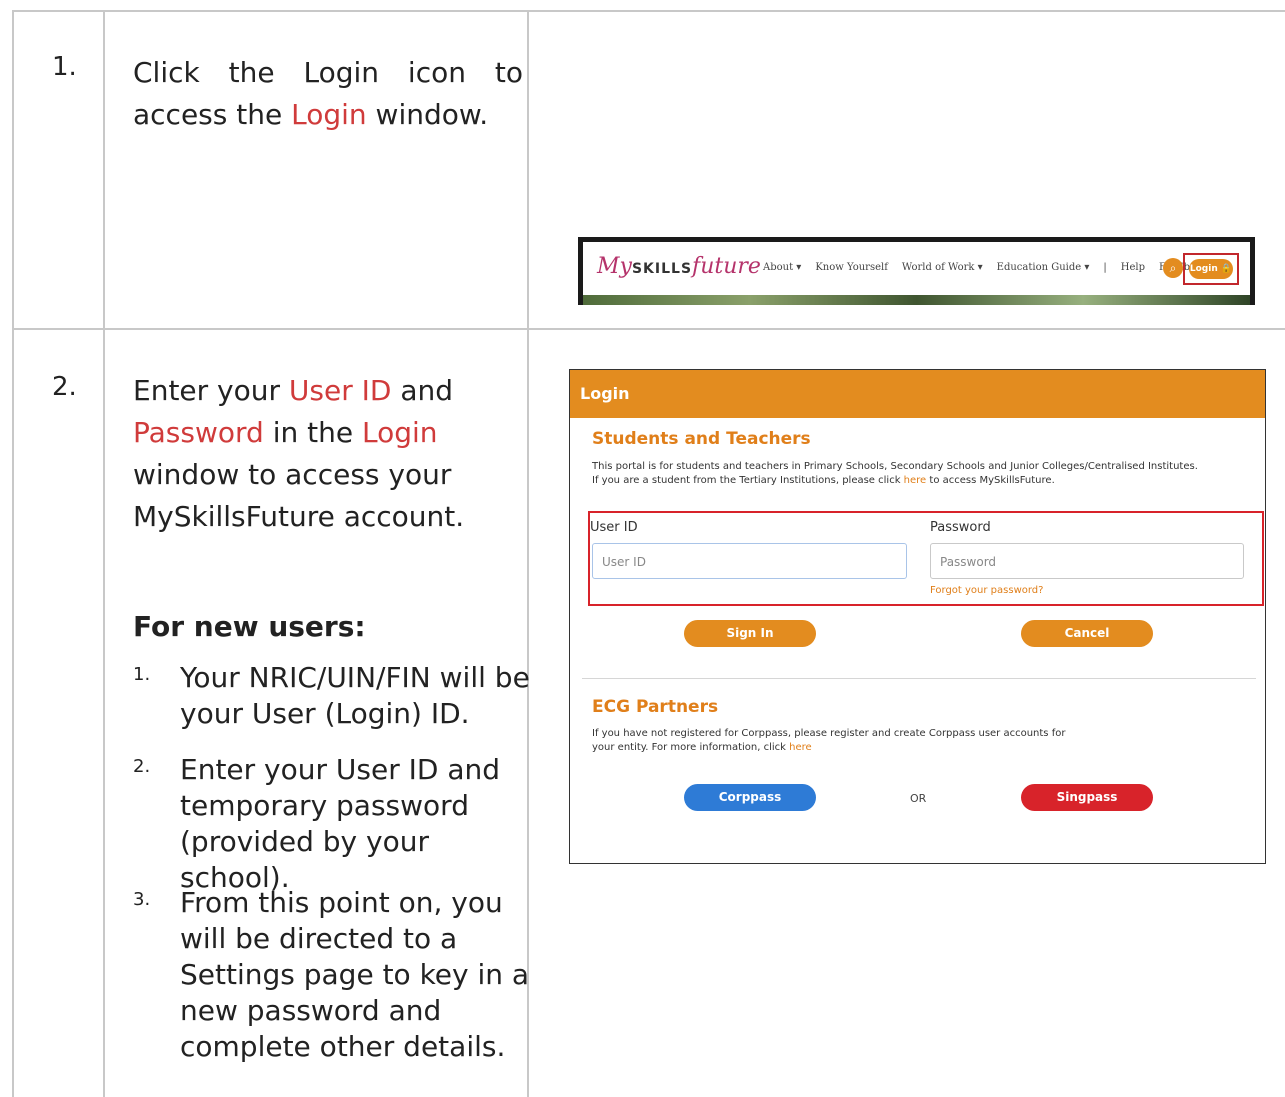 The image size is (1285, 1097). Describe the element at coordinates (915, 480) in the screenshot. I see `tertiary-here-link: here` at that location.